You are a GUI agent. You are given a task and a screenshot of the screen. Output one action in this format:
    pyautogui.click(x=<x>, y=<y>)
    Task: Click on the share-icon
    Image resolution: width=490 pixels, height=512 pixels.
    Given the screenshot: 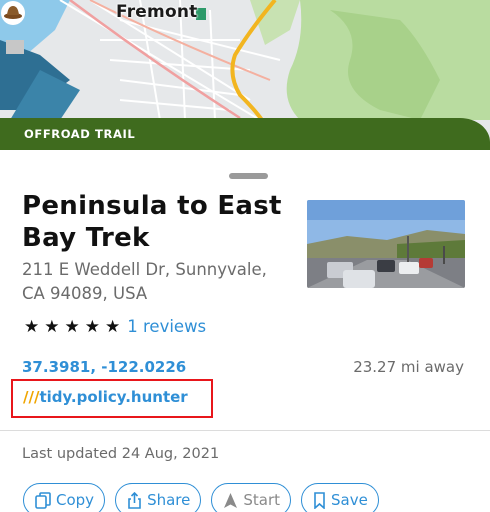 What is the action you would take?
    pyautogui.click(x=134, y=500)
    